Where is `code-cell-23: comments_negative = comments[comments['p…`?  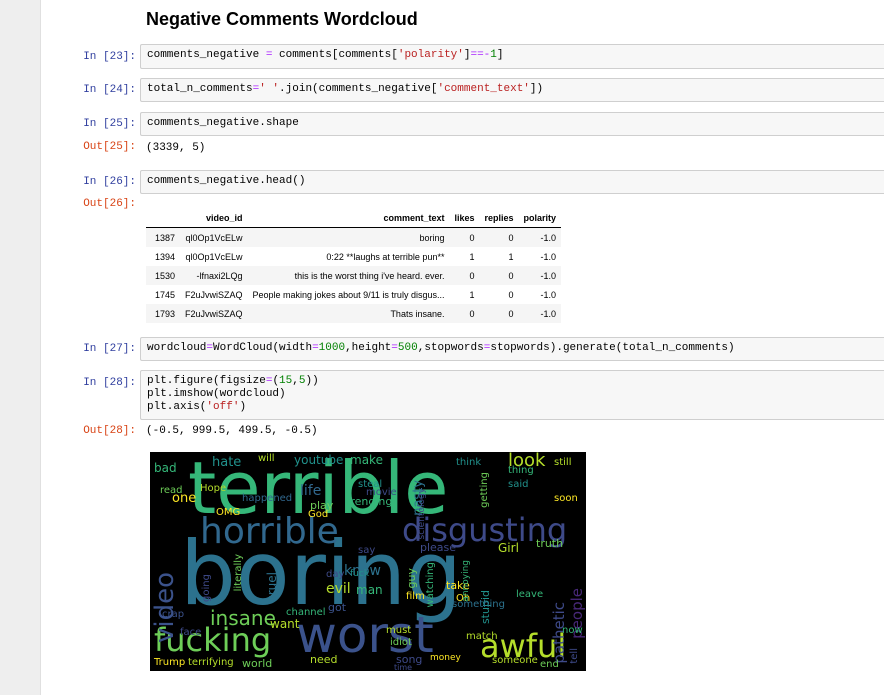 code-cell-23: comments_negative = comments[comments['p… is located at coordinates (512, 56).